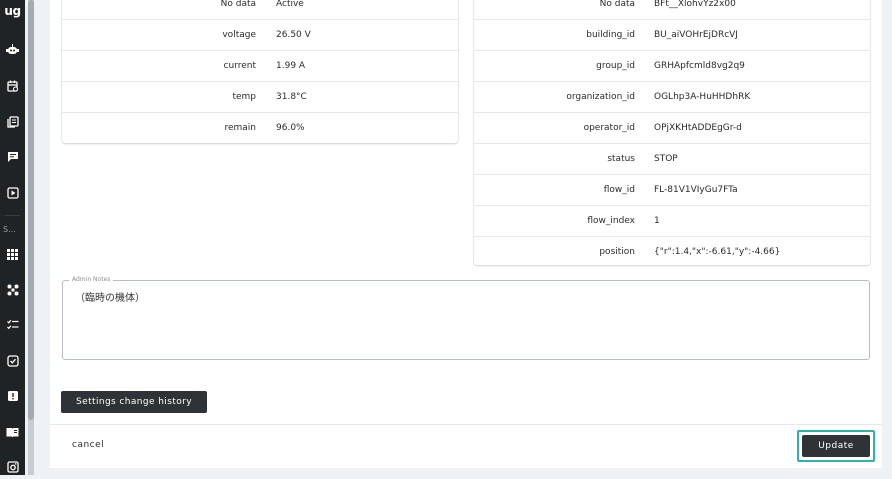 The image size is (892, 479). Describe the element at coordinates (291, 66) in the screenshot. I see `row-value: 1.99 A` at that location.